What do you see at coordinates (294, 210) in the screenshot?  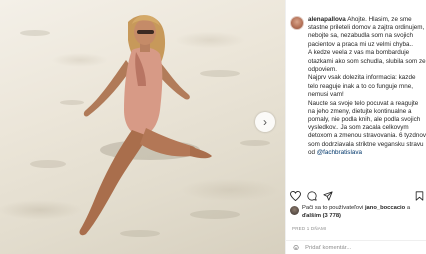 I see `liker-avatar` at bounding box center [294, 210].